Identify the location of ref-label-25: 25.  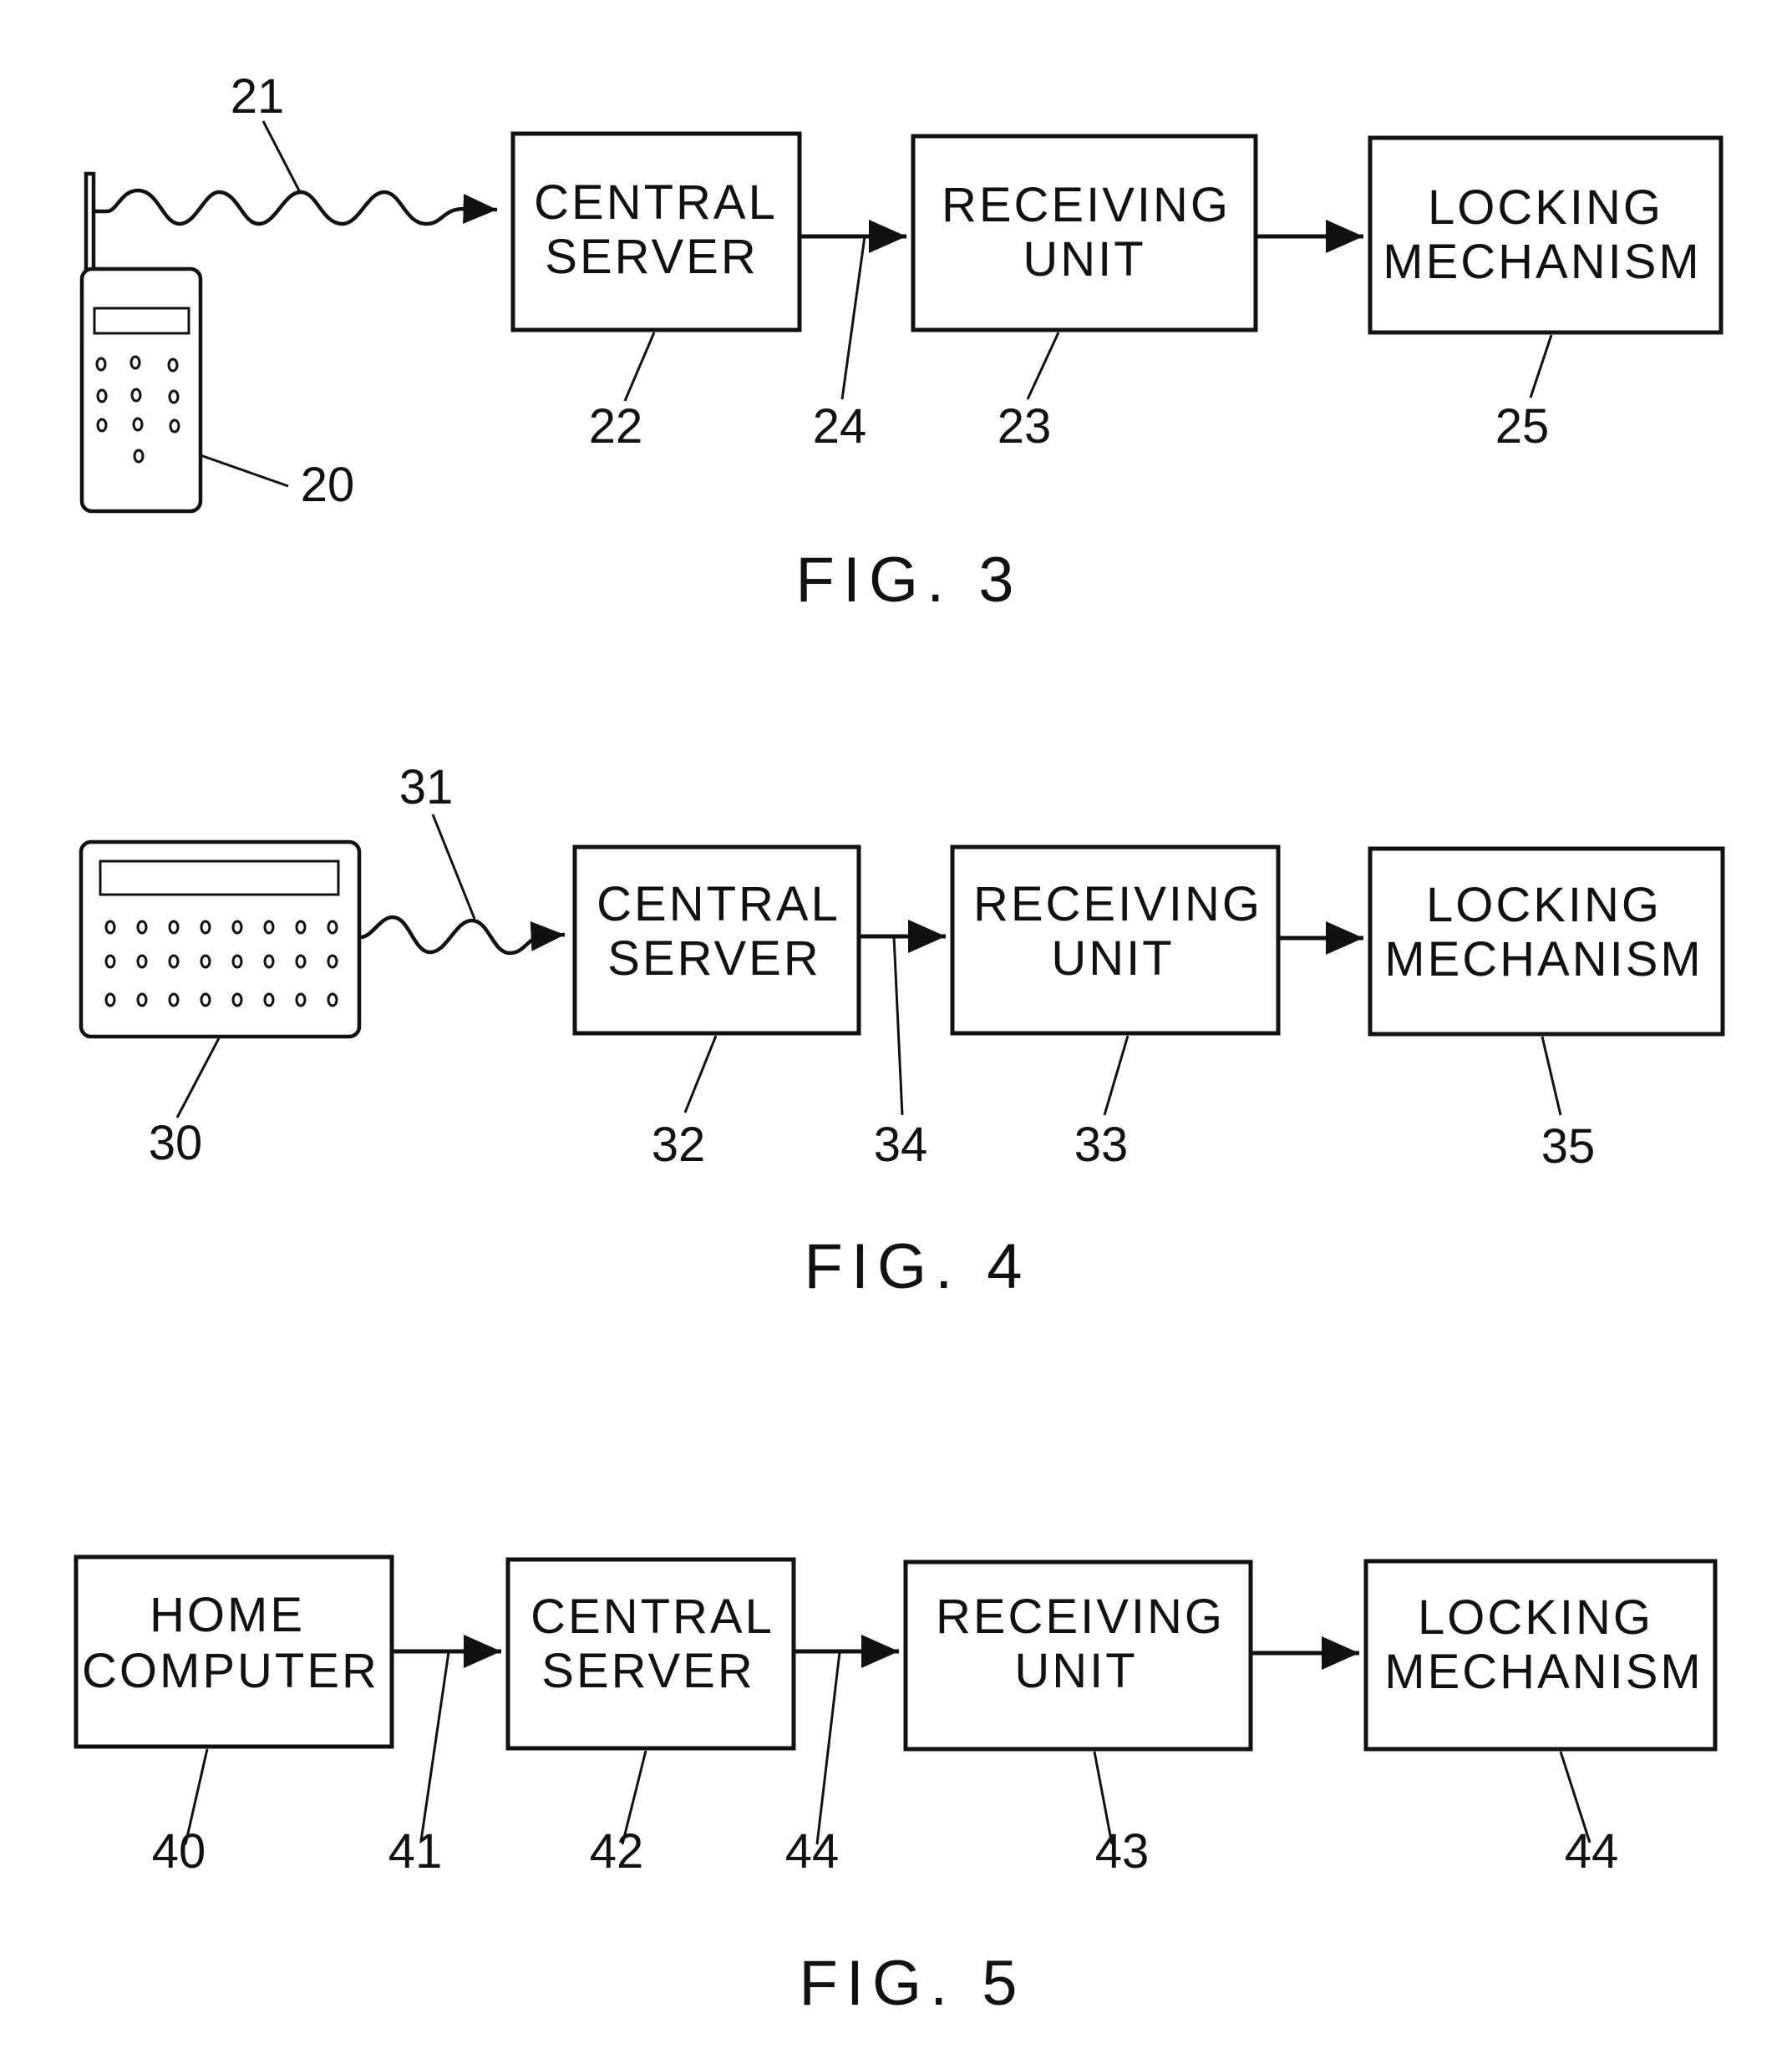
(1522, 426).